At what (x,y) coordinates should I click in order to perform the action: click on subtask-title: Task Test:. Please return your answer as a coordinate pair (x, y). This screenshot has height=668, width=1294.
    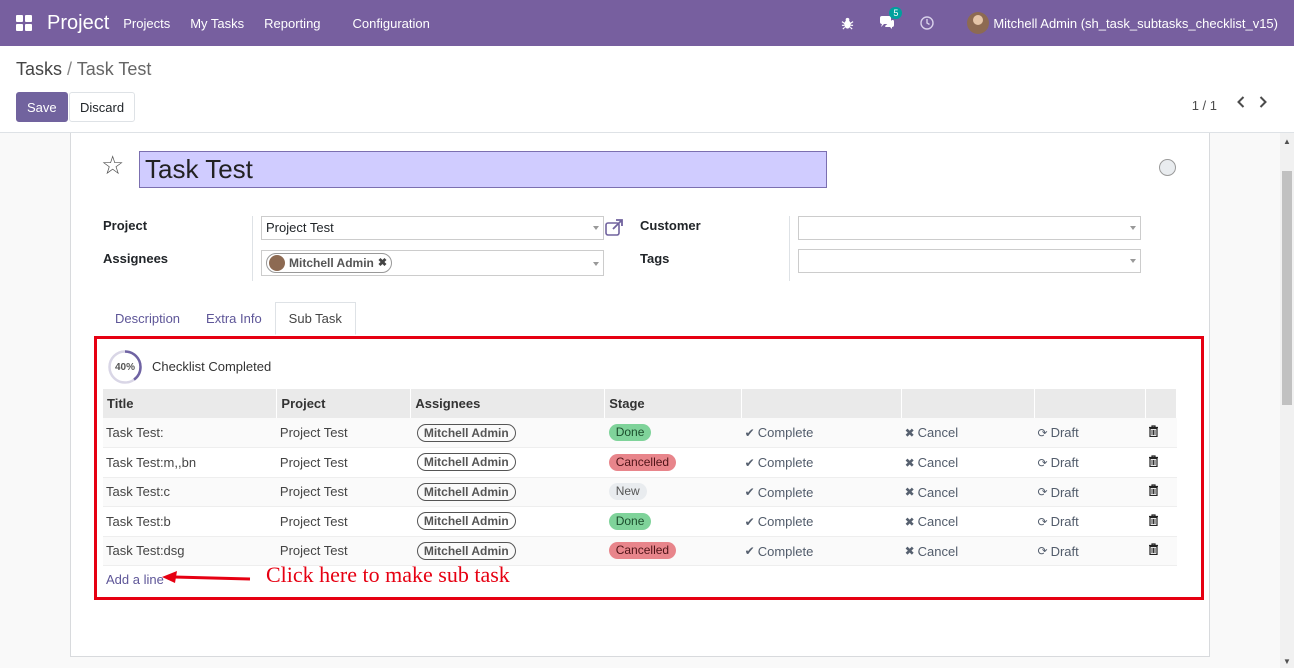
    Looking at the image, I should click on (190, 433).